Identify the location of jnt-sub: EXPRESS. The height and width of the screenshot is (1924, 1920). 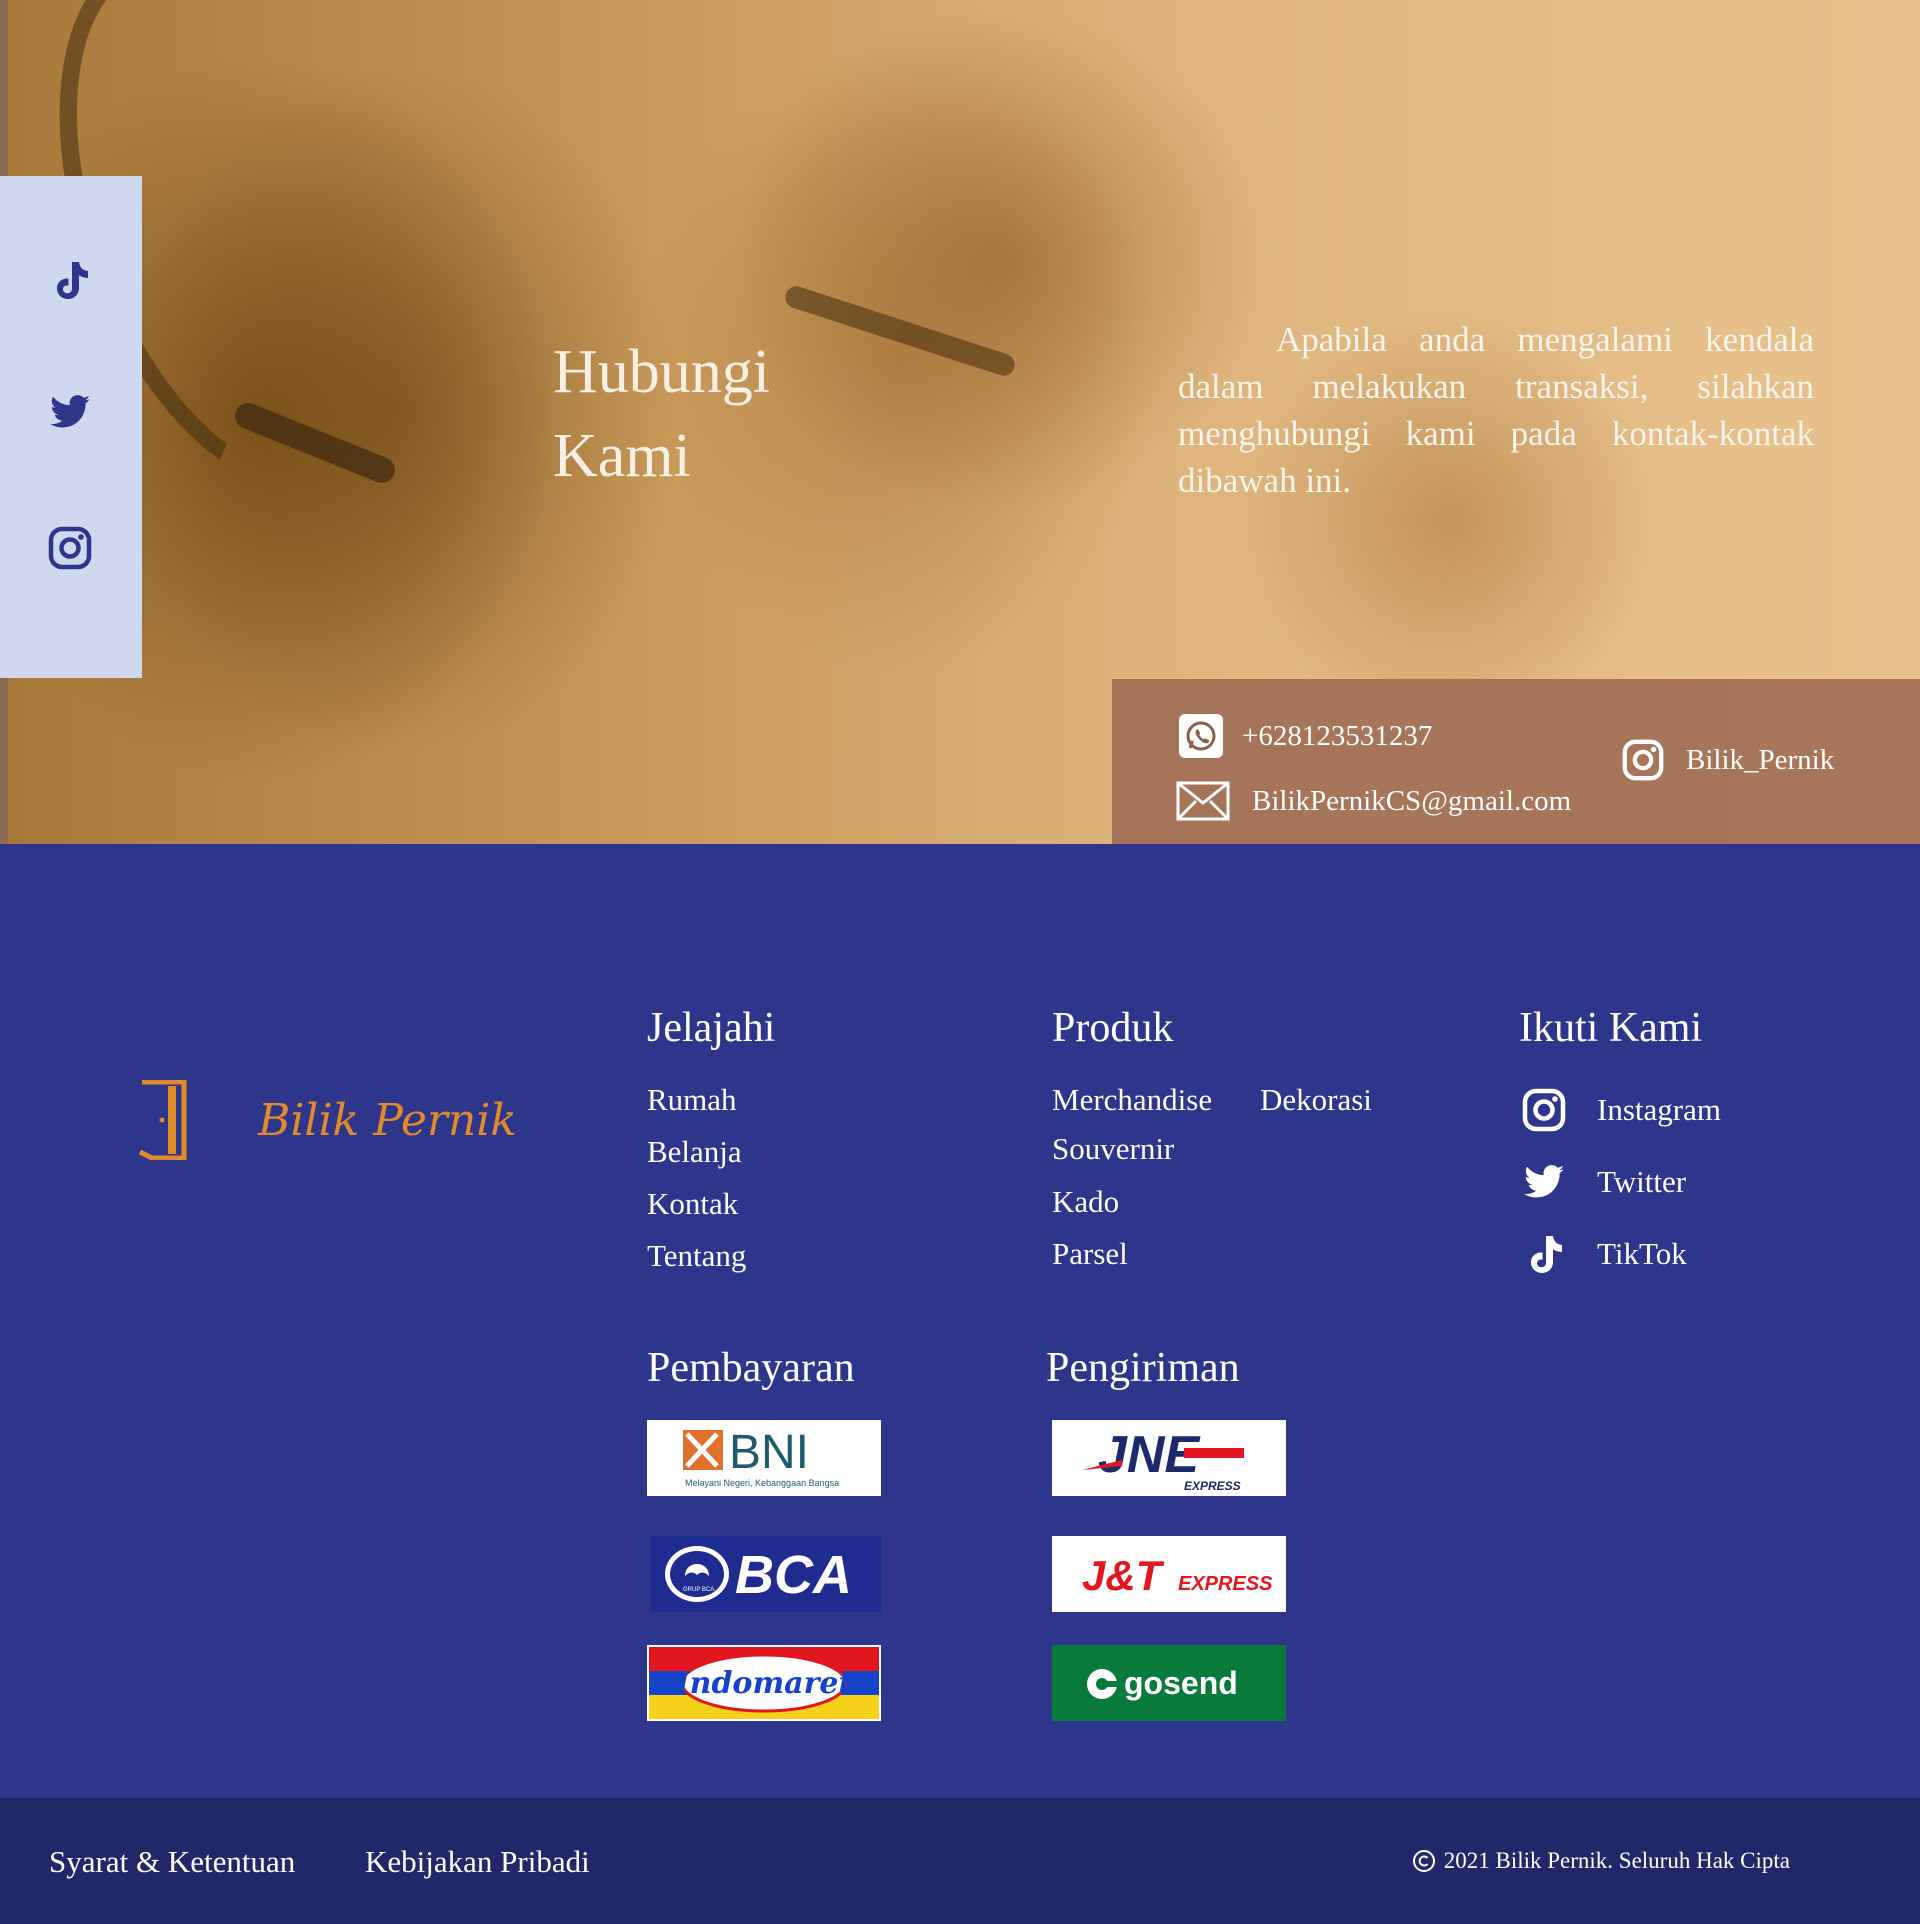
(1225, 1584).